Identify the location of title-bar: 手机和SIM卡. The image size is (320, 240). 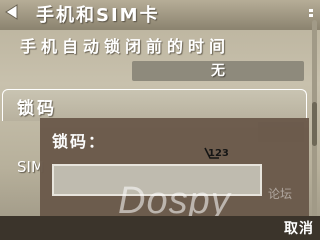
(160, 15).